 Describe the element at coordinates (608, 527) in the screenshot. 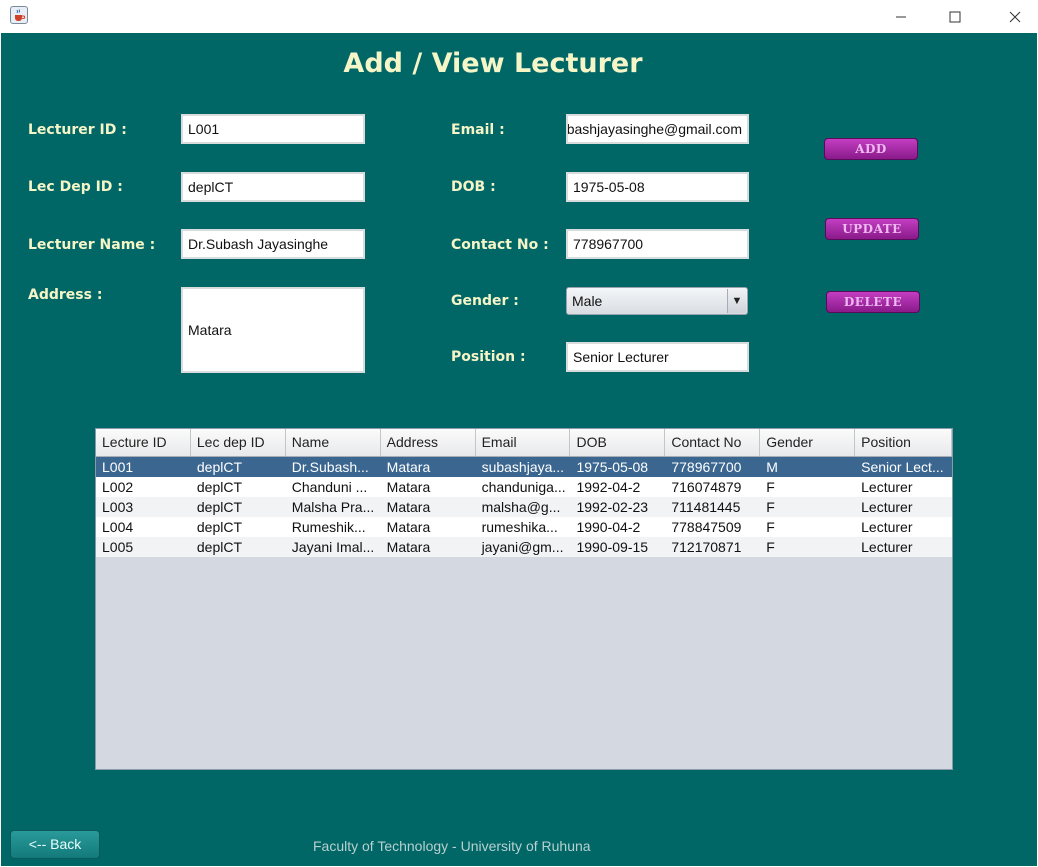

I see `table-cell: 1990-04-2` at that location.